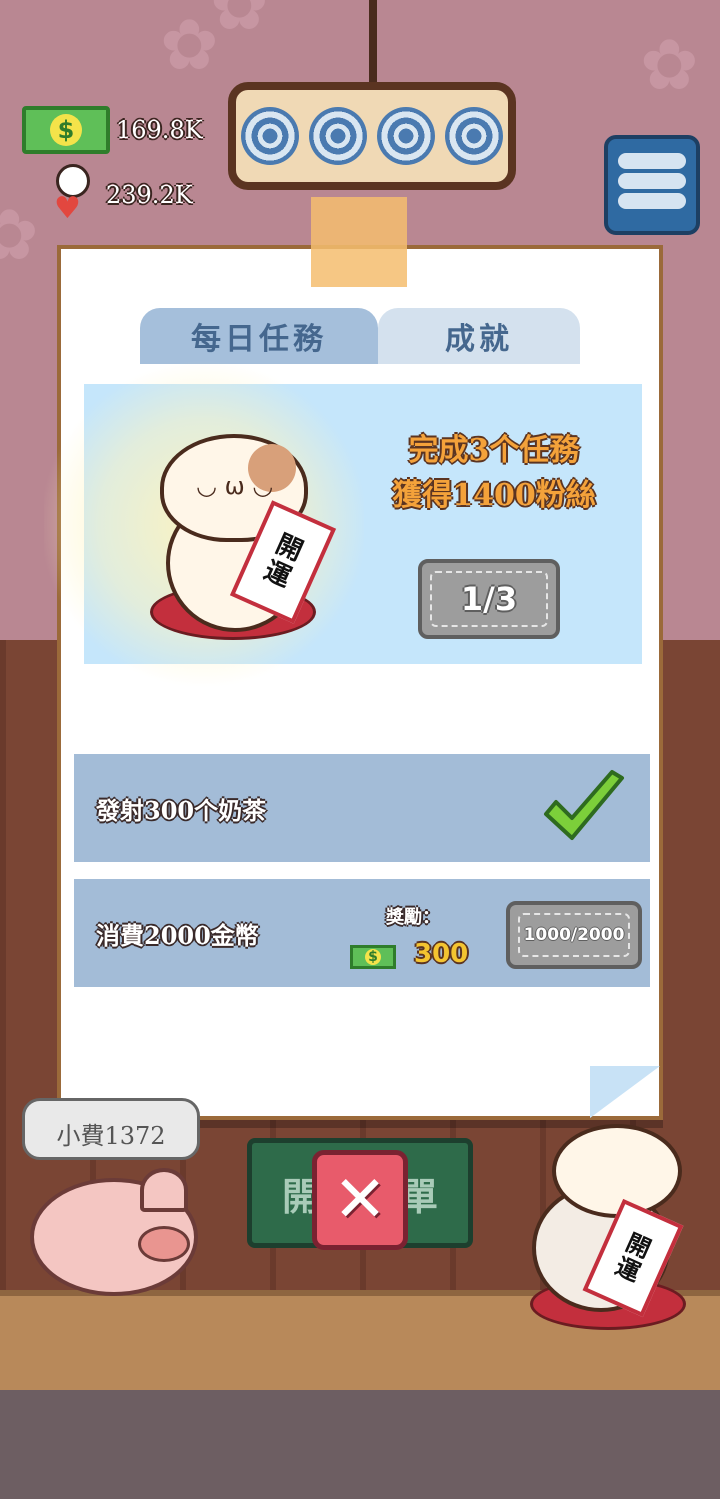 The height and width of the screenshot is (1499, 720). Describe the element at coordinates (238, 534) in the screenshot. I see `lucky-cat-icon: ◡ ω ◡ 開 運` at that location.